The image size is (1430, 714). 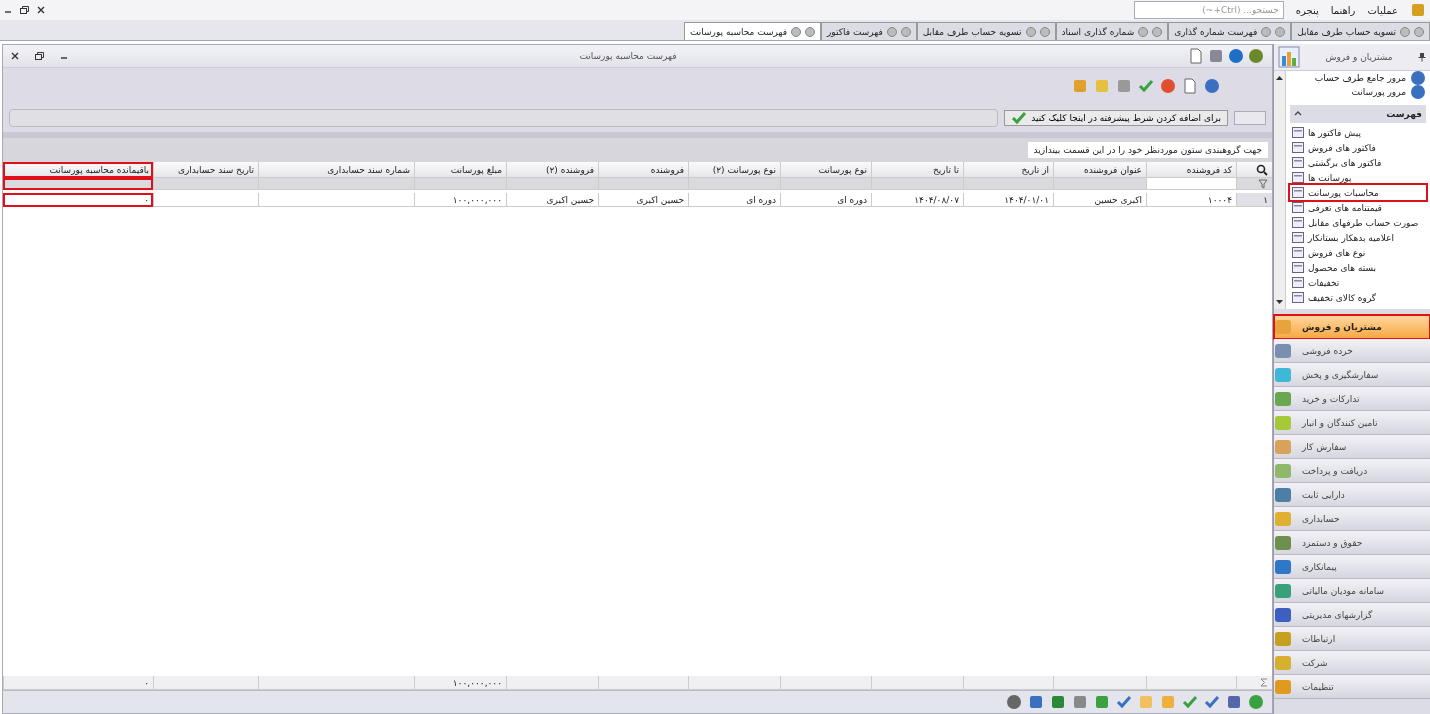 What do you see at coordinates (917, 200) in the screenshot?
I see `table-cell: ۱۴۰۴/۰۸/۰۷` at bounding box center [917, 200].